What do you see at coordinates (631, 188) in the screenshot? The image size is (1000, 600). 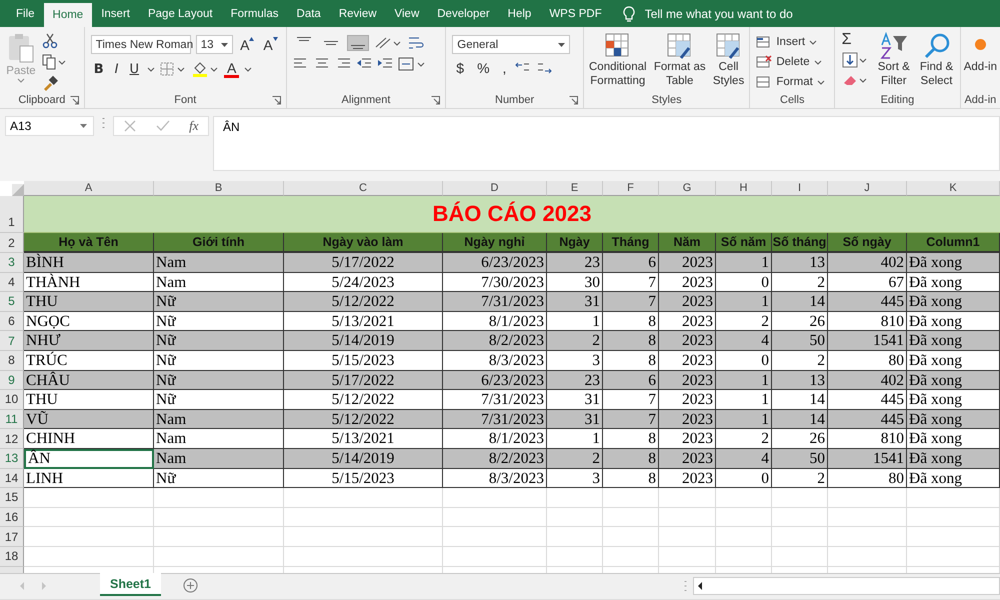 I see `column-header: F` at bounding box center [631, 188].